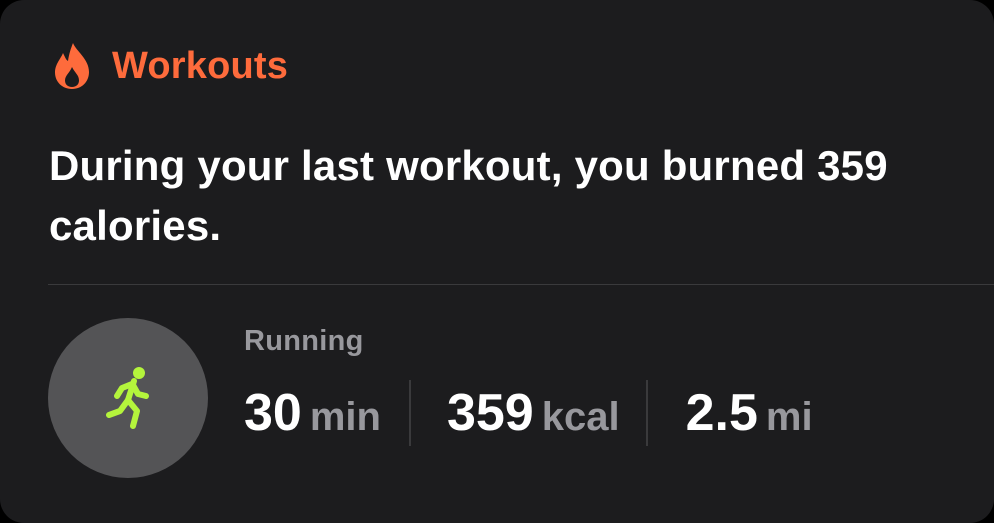 The image size is (994, 523). I want to click on divider, so click(521, 284).